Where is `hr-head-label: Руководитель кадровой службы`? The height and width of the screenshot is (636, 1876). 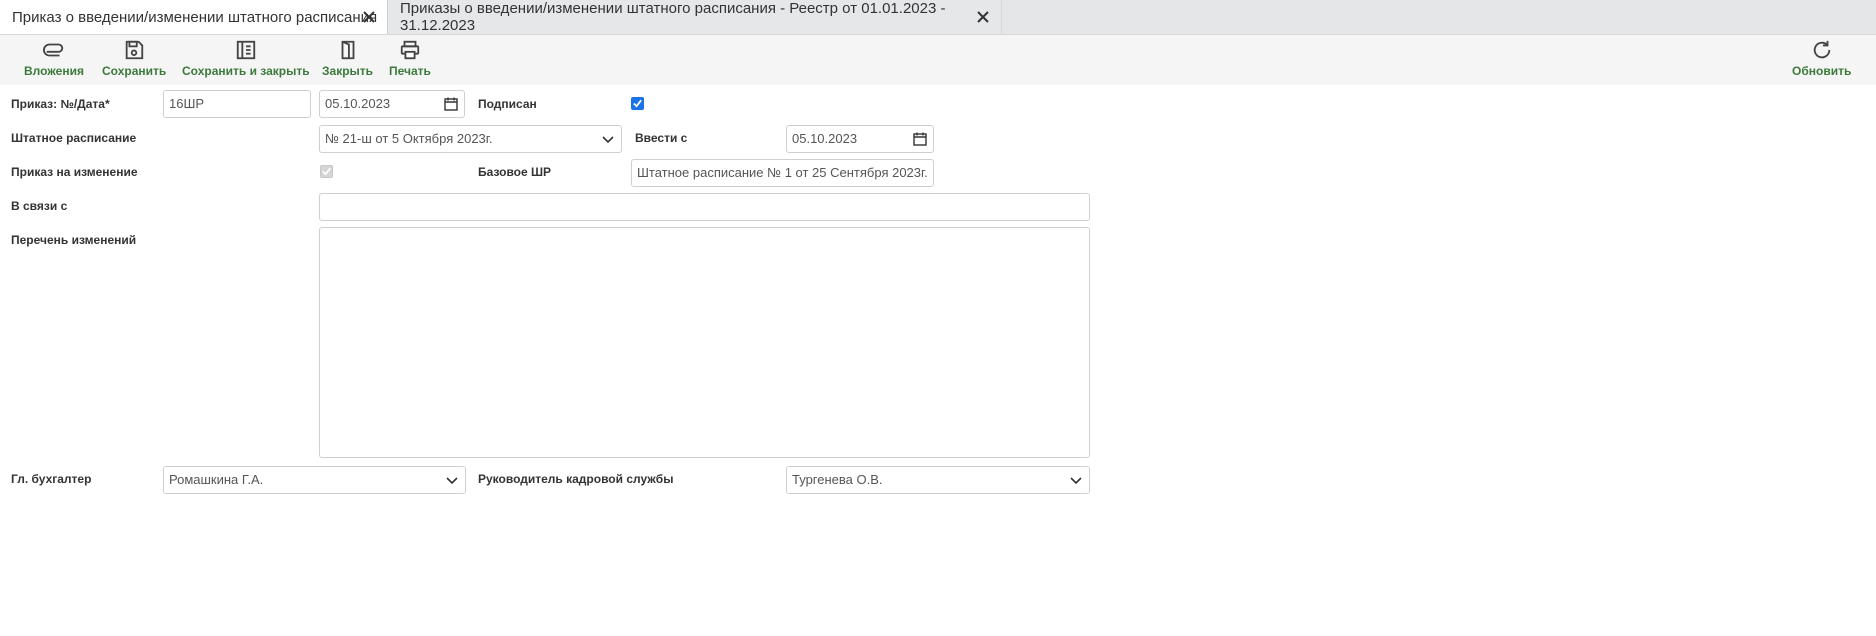 hr-head-label: Руководитель кадровой службы is located at coordinates (576, 479).